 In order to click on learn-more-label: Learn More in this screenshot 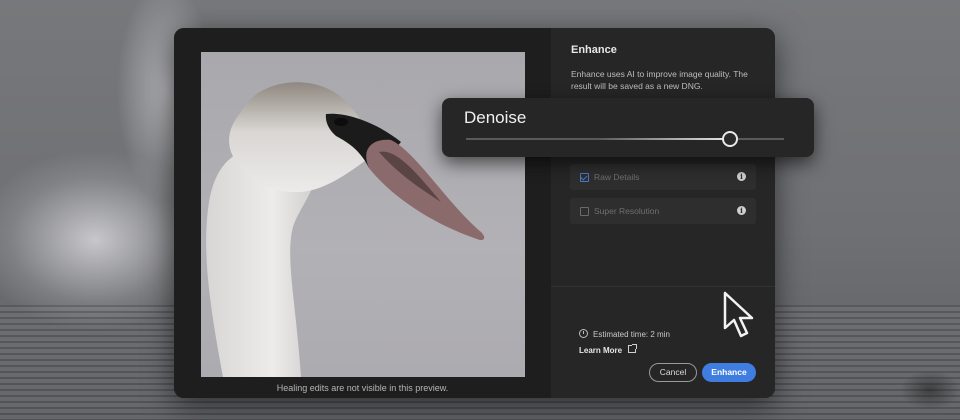, I will do `click(601, 350)`.